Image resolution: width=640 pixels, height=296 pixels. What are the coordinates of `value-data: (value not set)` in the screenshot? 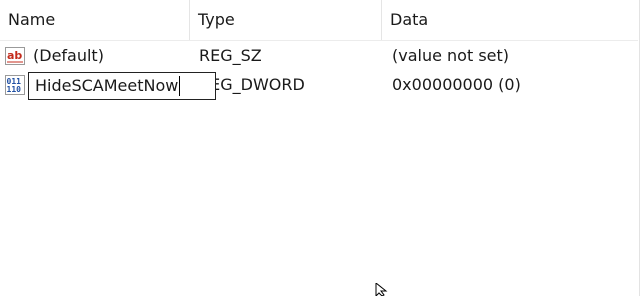 It's located at (451, 55).